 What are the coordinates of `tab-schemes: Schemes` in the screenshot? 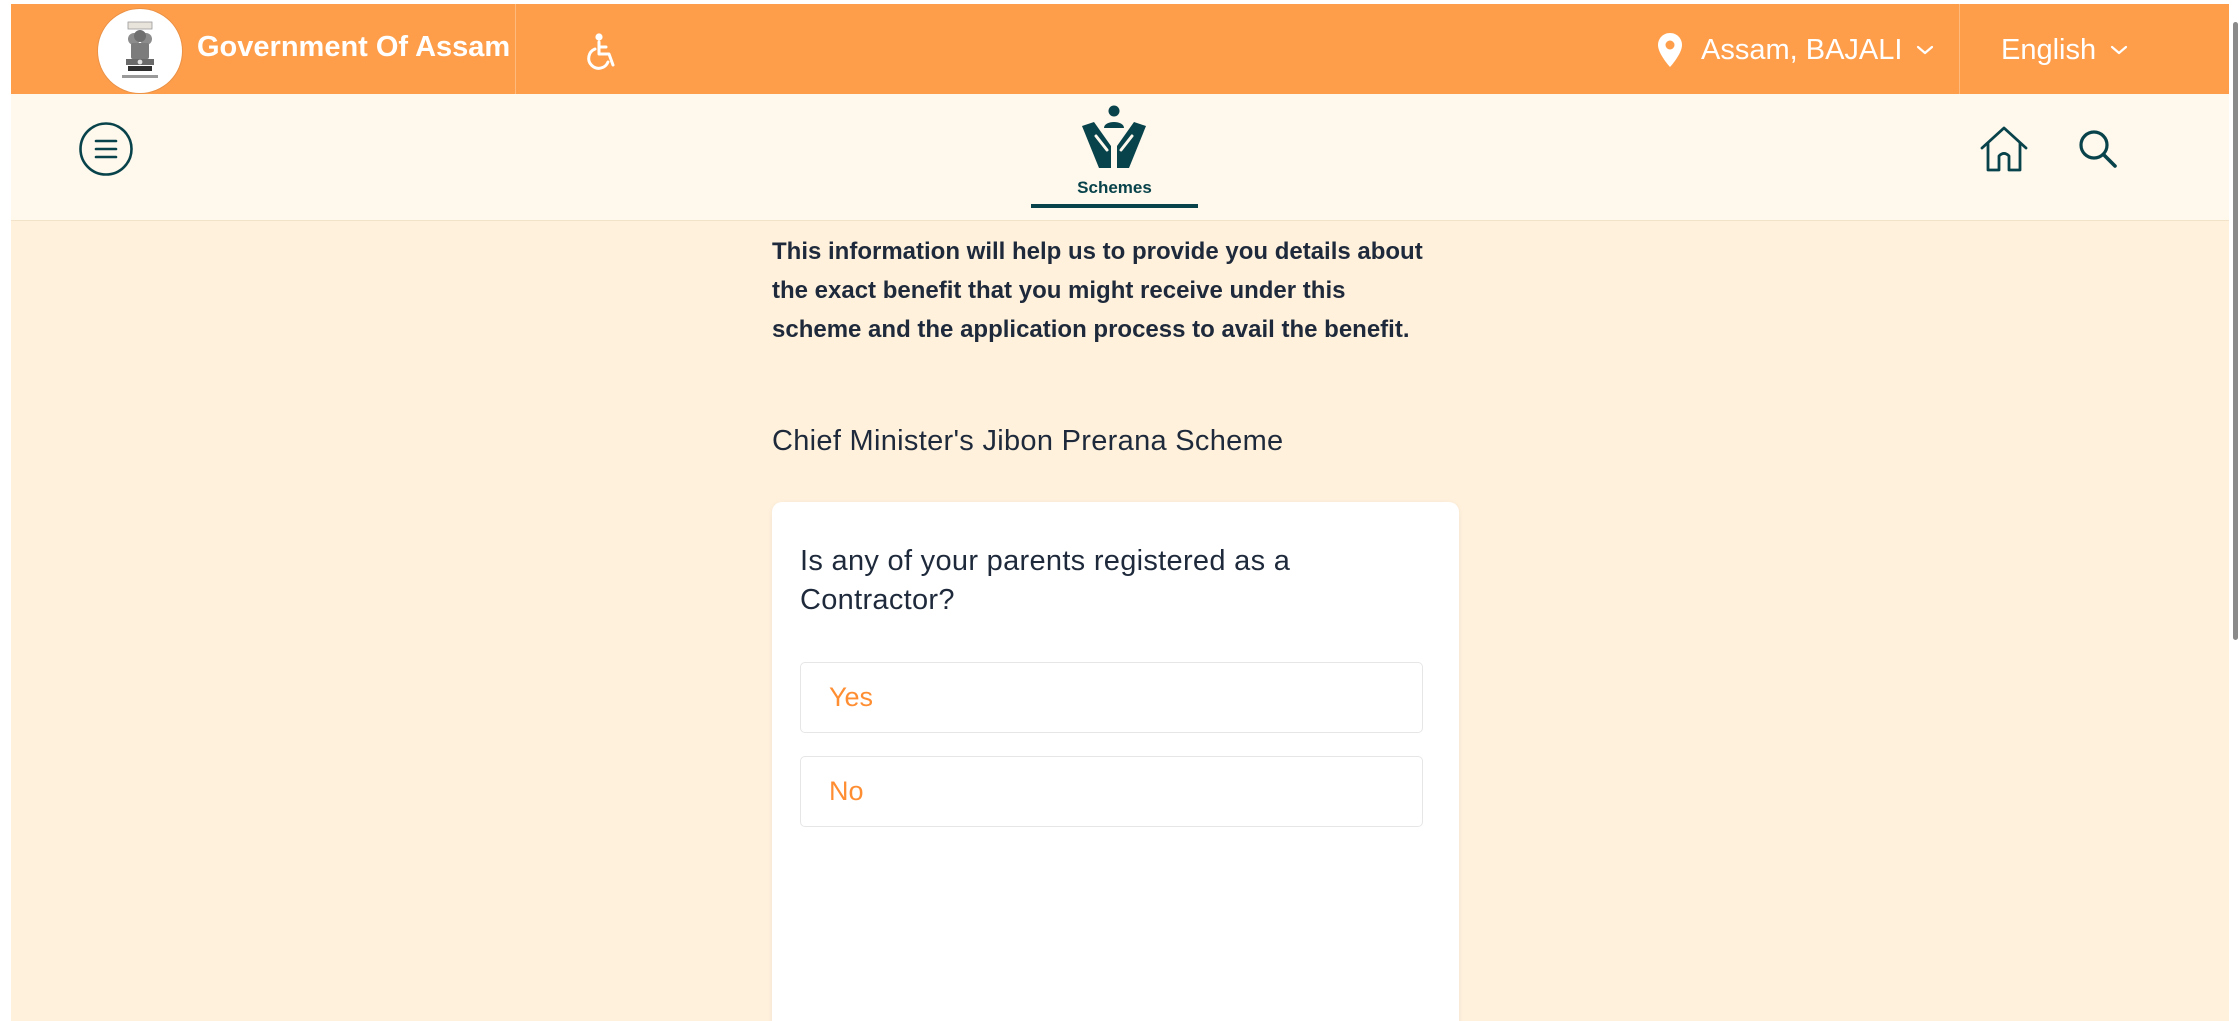 It's located at (1114, 155).